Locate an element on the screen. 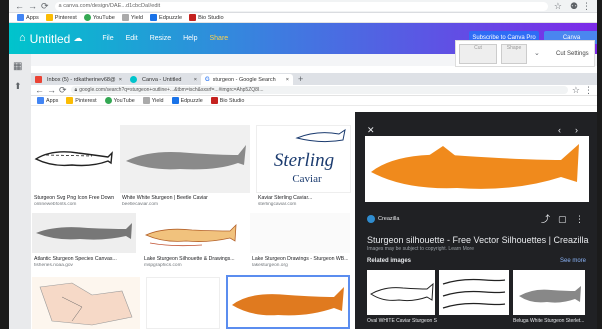  result-image-atlantic-sturgeon is located at coordinates (84, 233).